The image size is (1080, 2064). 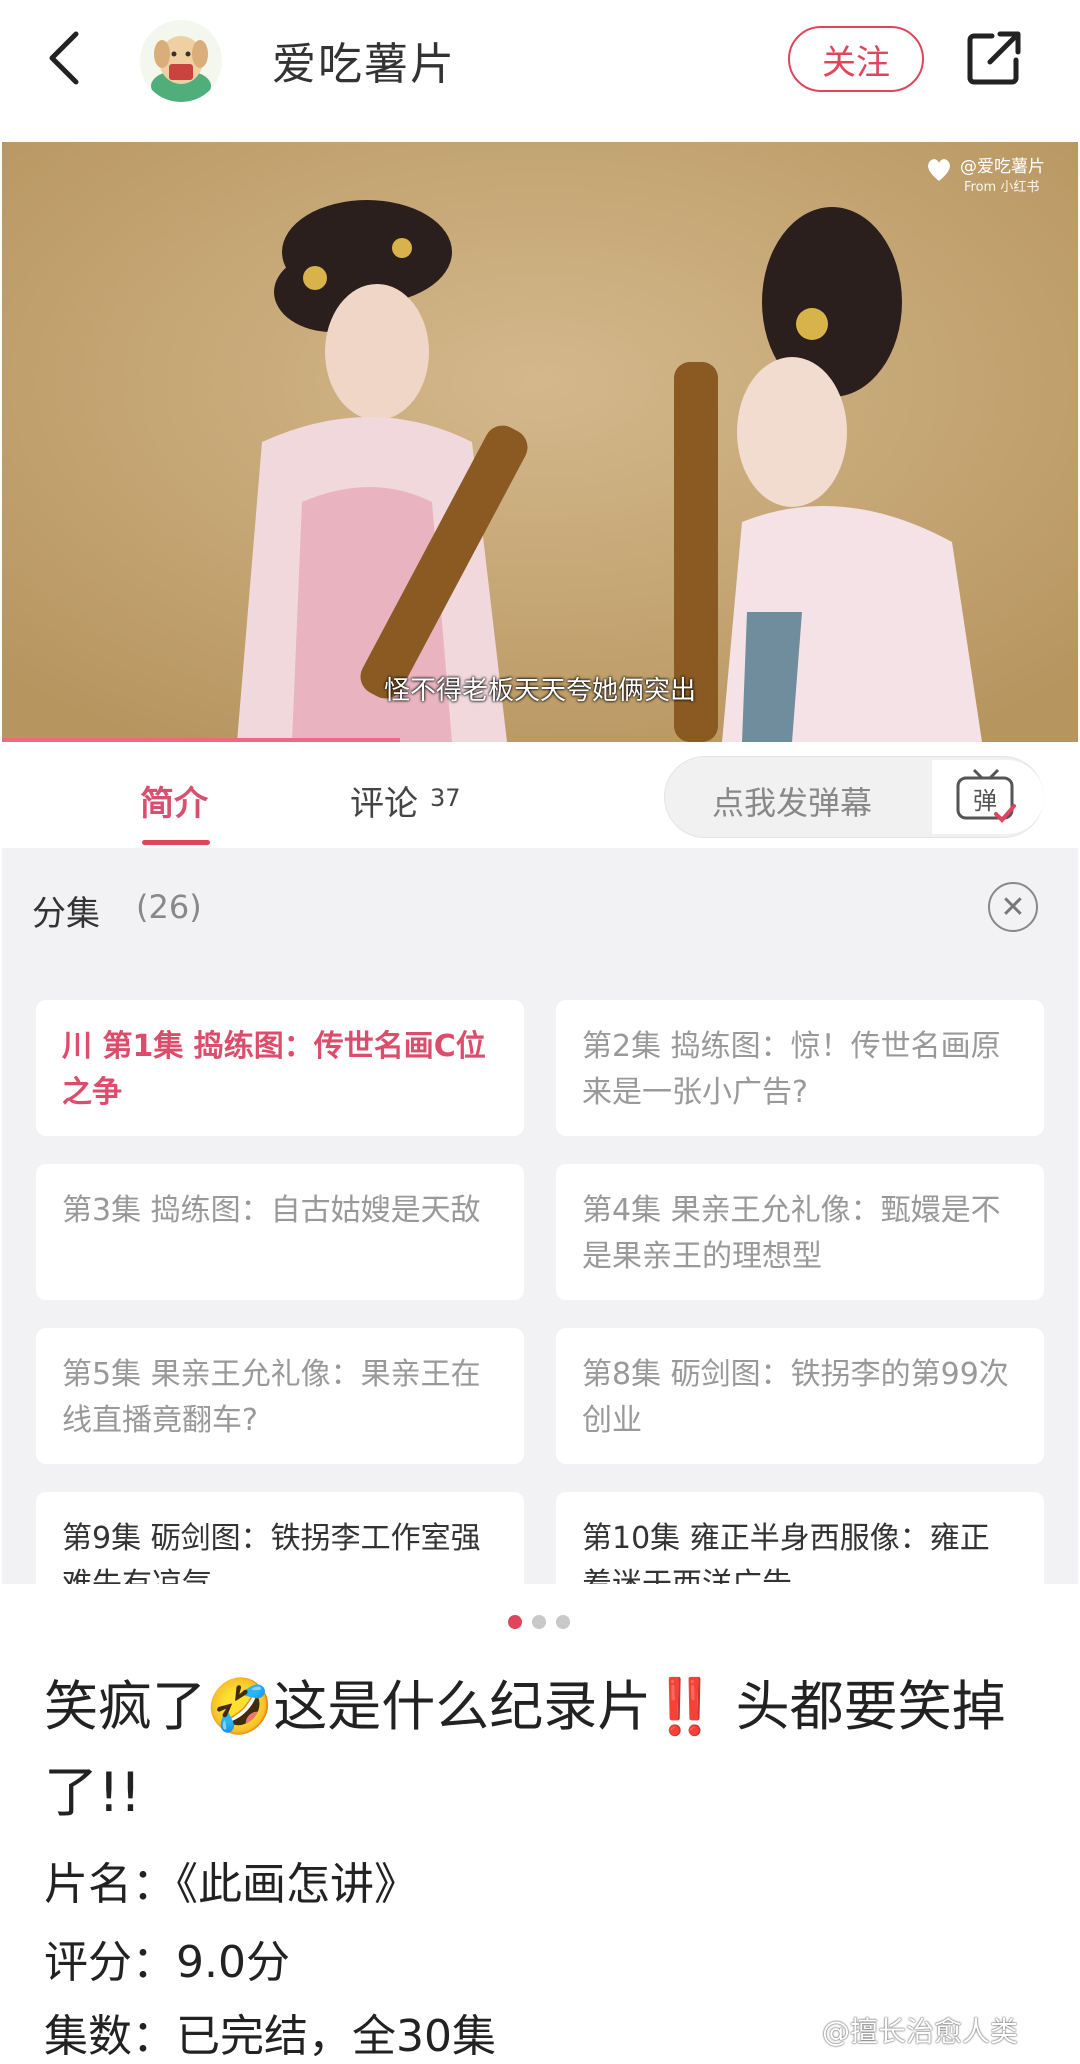 I want to click on comments-count: 37, so click(x=445, y=798).